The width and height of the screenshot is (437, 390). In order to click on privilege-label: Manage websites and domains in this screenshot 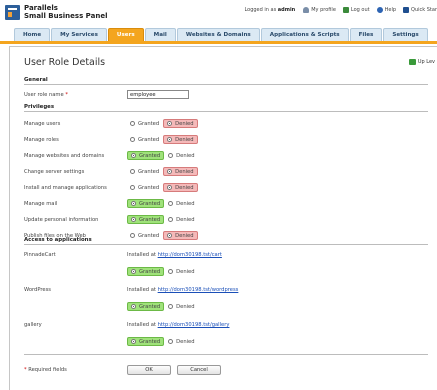, I will do `click(64, 156)`.